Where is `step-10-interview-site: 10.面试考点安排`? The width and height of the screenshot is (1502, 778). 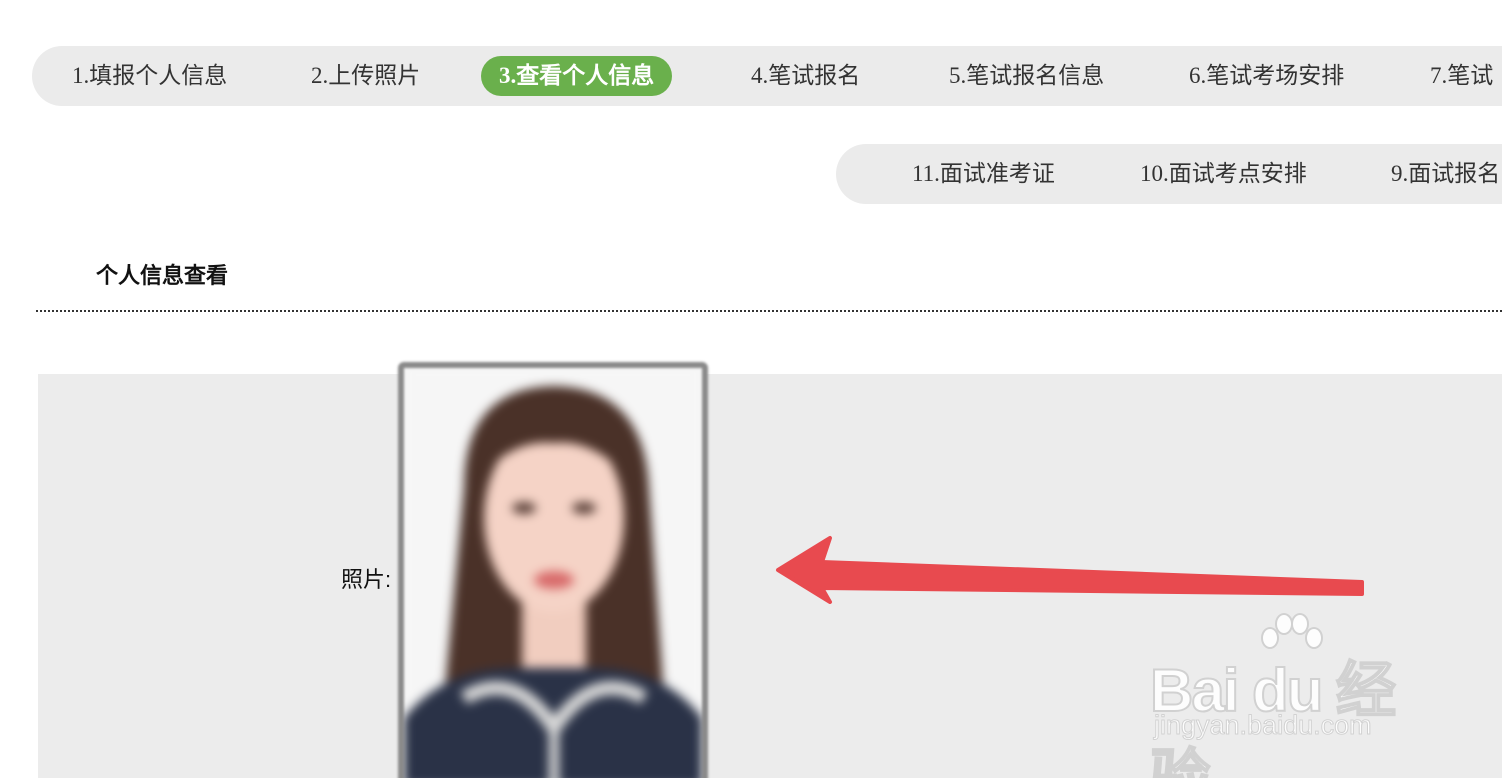 step-10-interview-site: 10.面试考点安排 is located at coordinates (1223, 174).